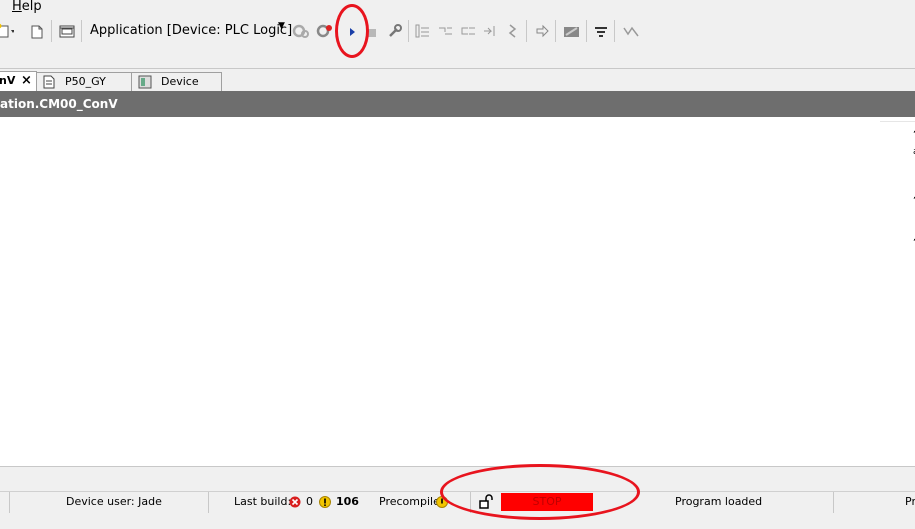 This screenshot has width=915, height=529. I want to click on menu-bar: Help, so click(457, 8).